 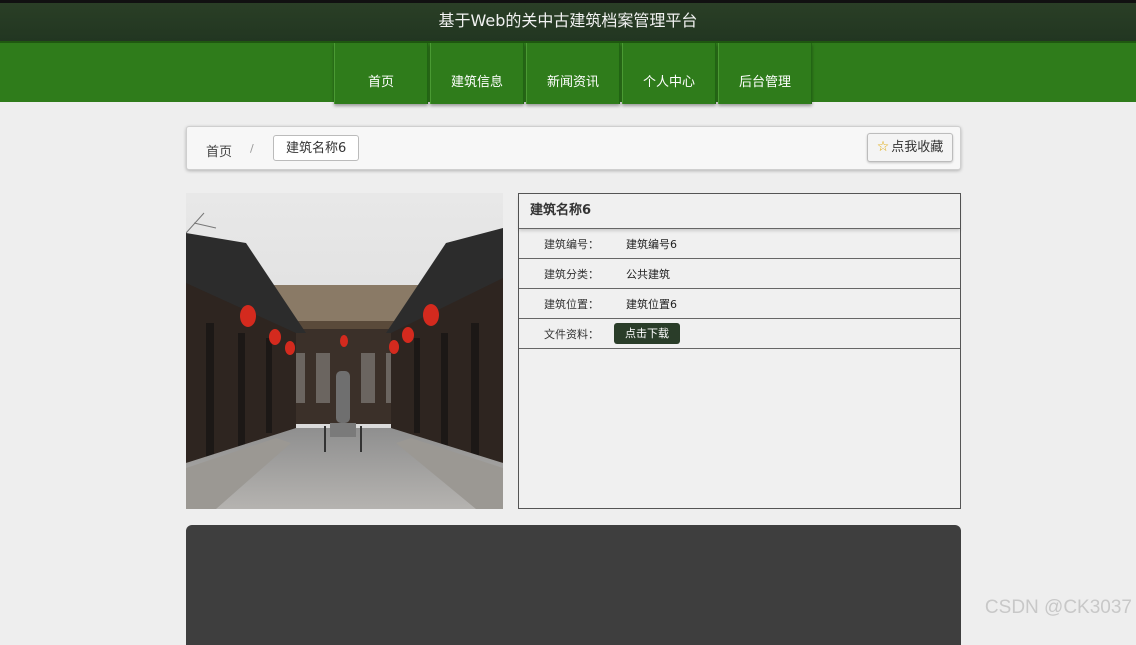 What do you see at coordinates (344, 351) in the screenshot?
I see `building-photo` at bounding box center [344, 351].